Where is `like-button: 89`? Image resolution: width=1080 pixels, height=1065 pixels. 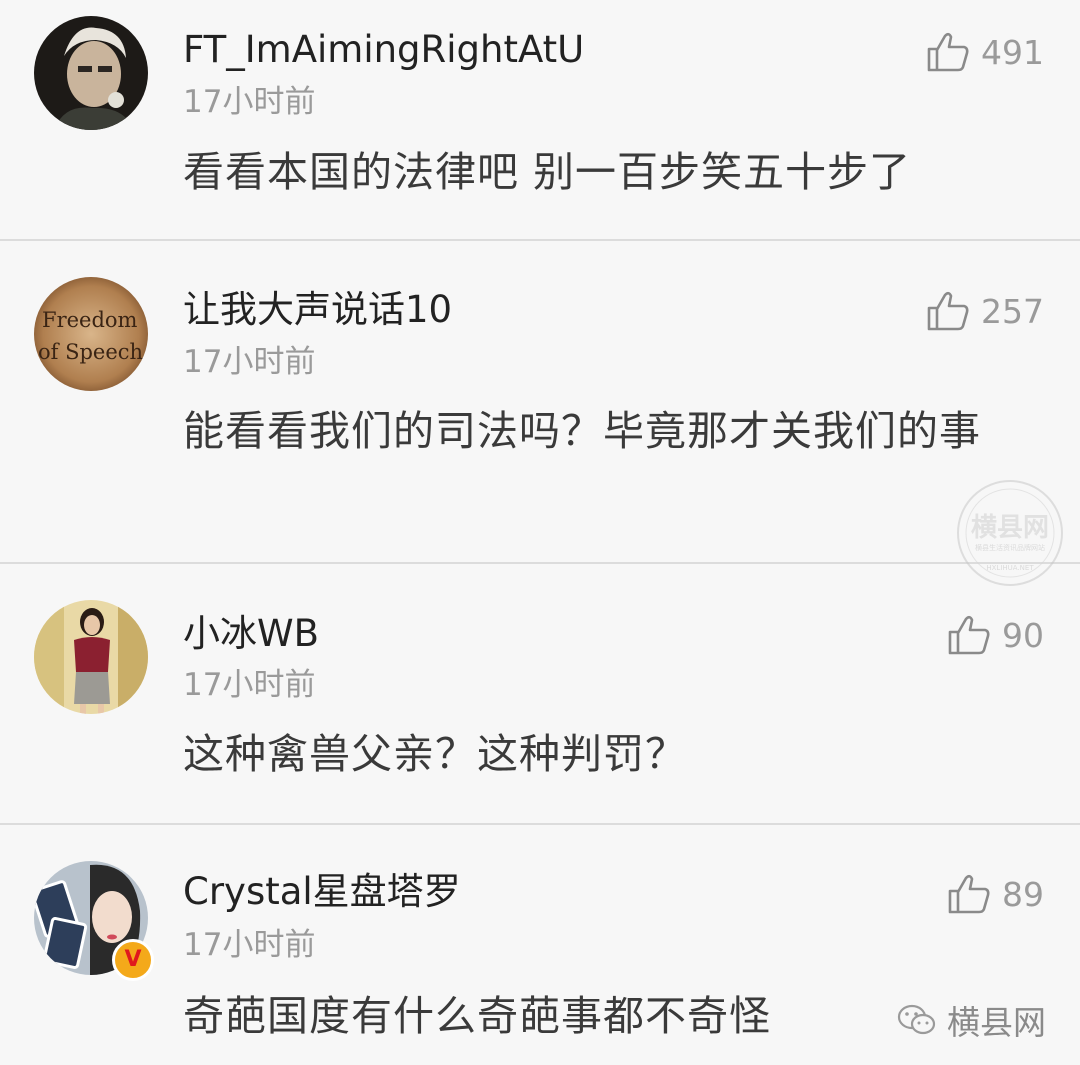 like-button: 89 is located at coordinates (996, 894).